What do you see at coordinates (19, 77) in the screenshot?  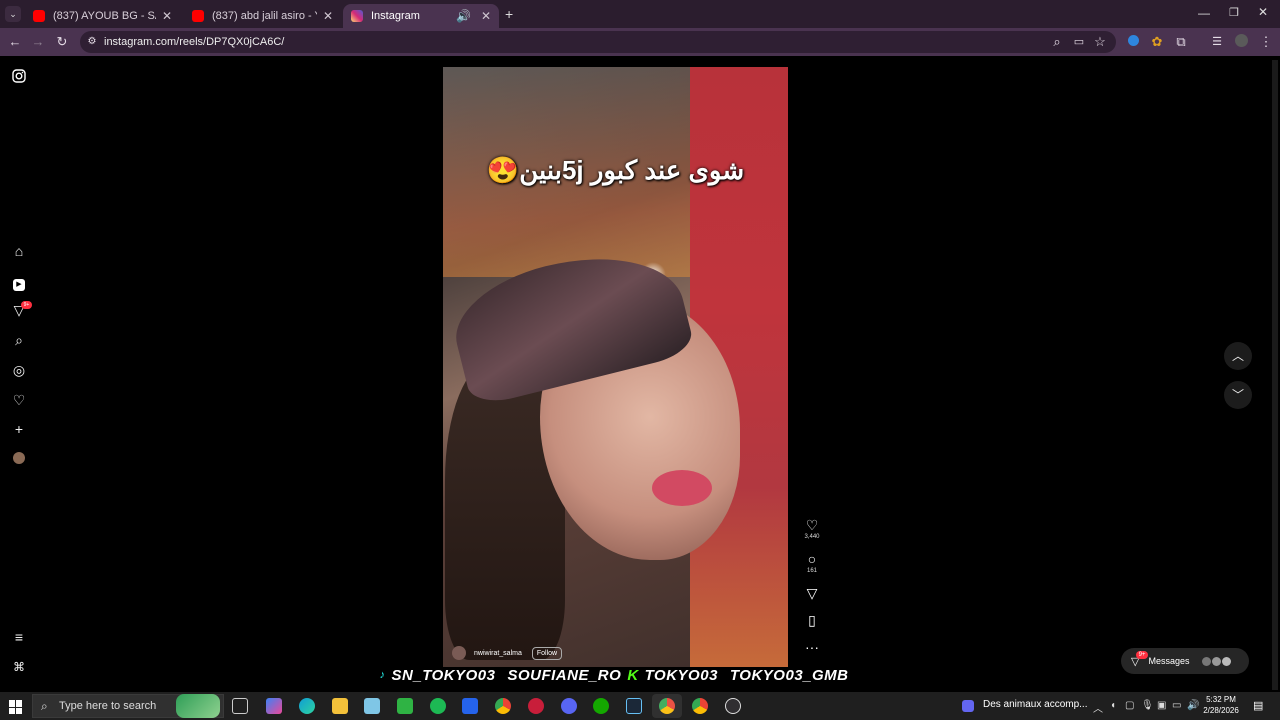 I see `instagram-logo-icon` at bounding box center [19, 77].